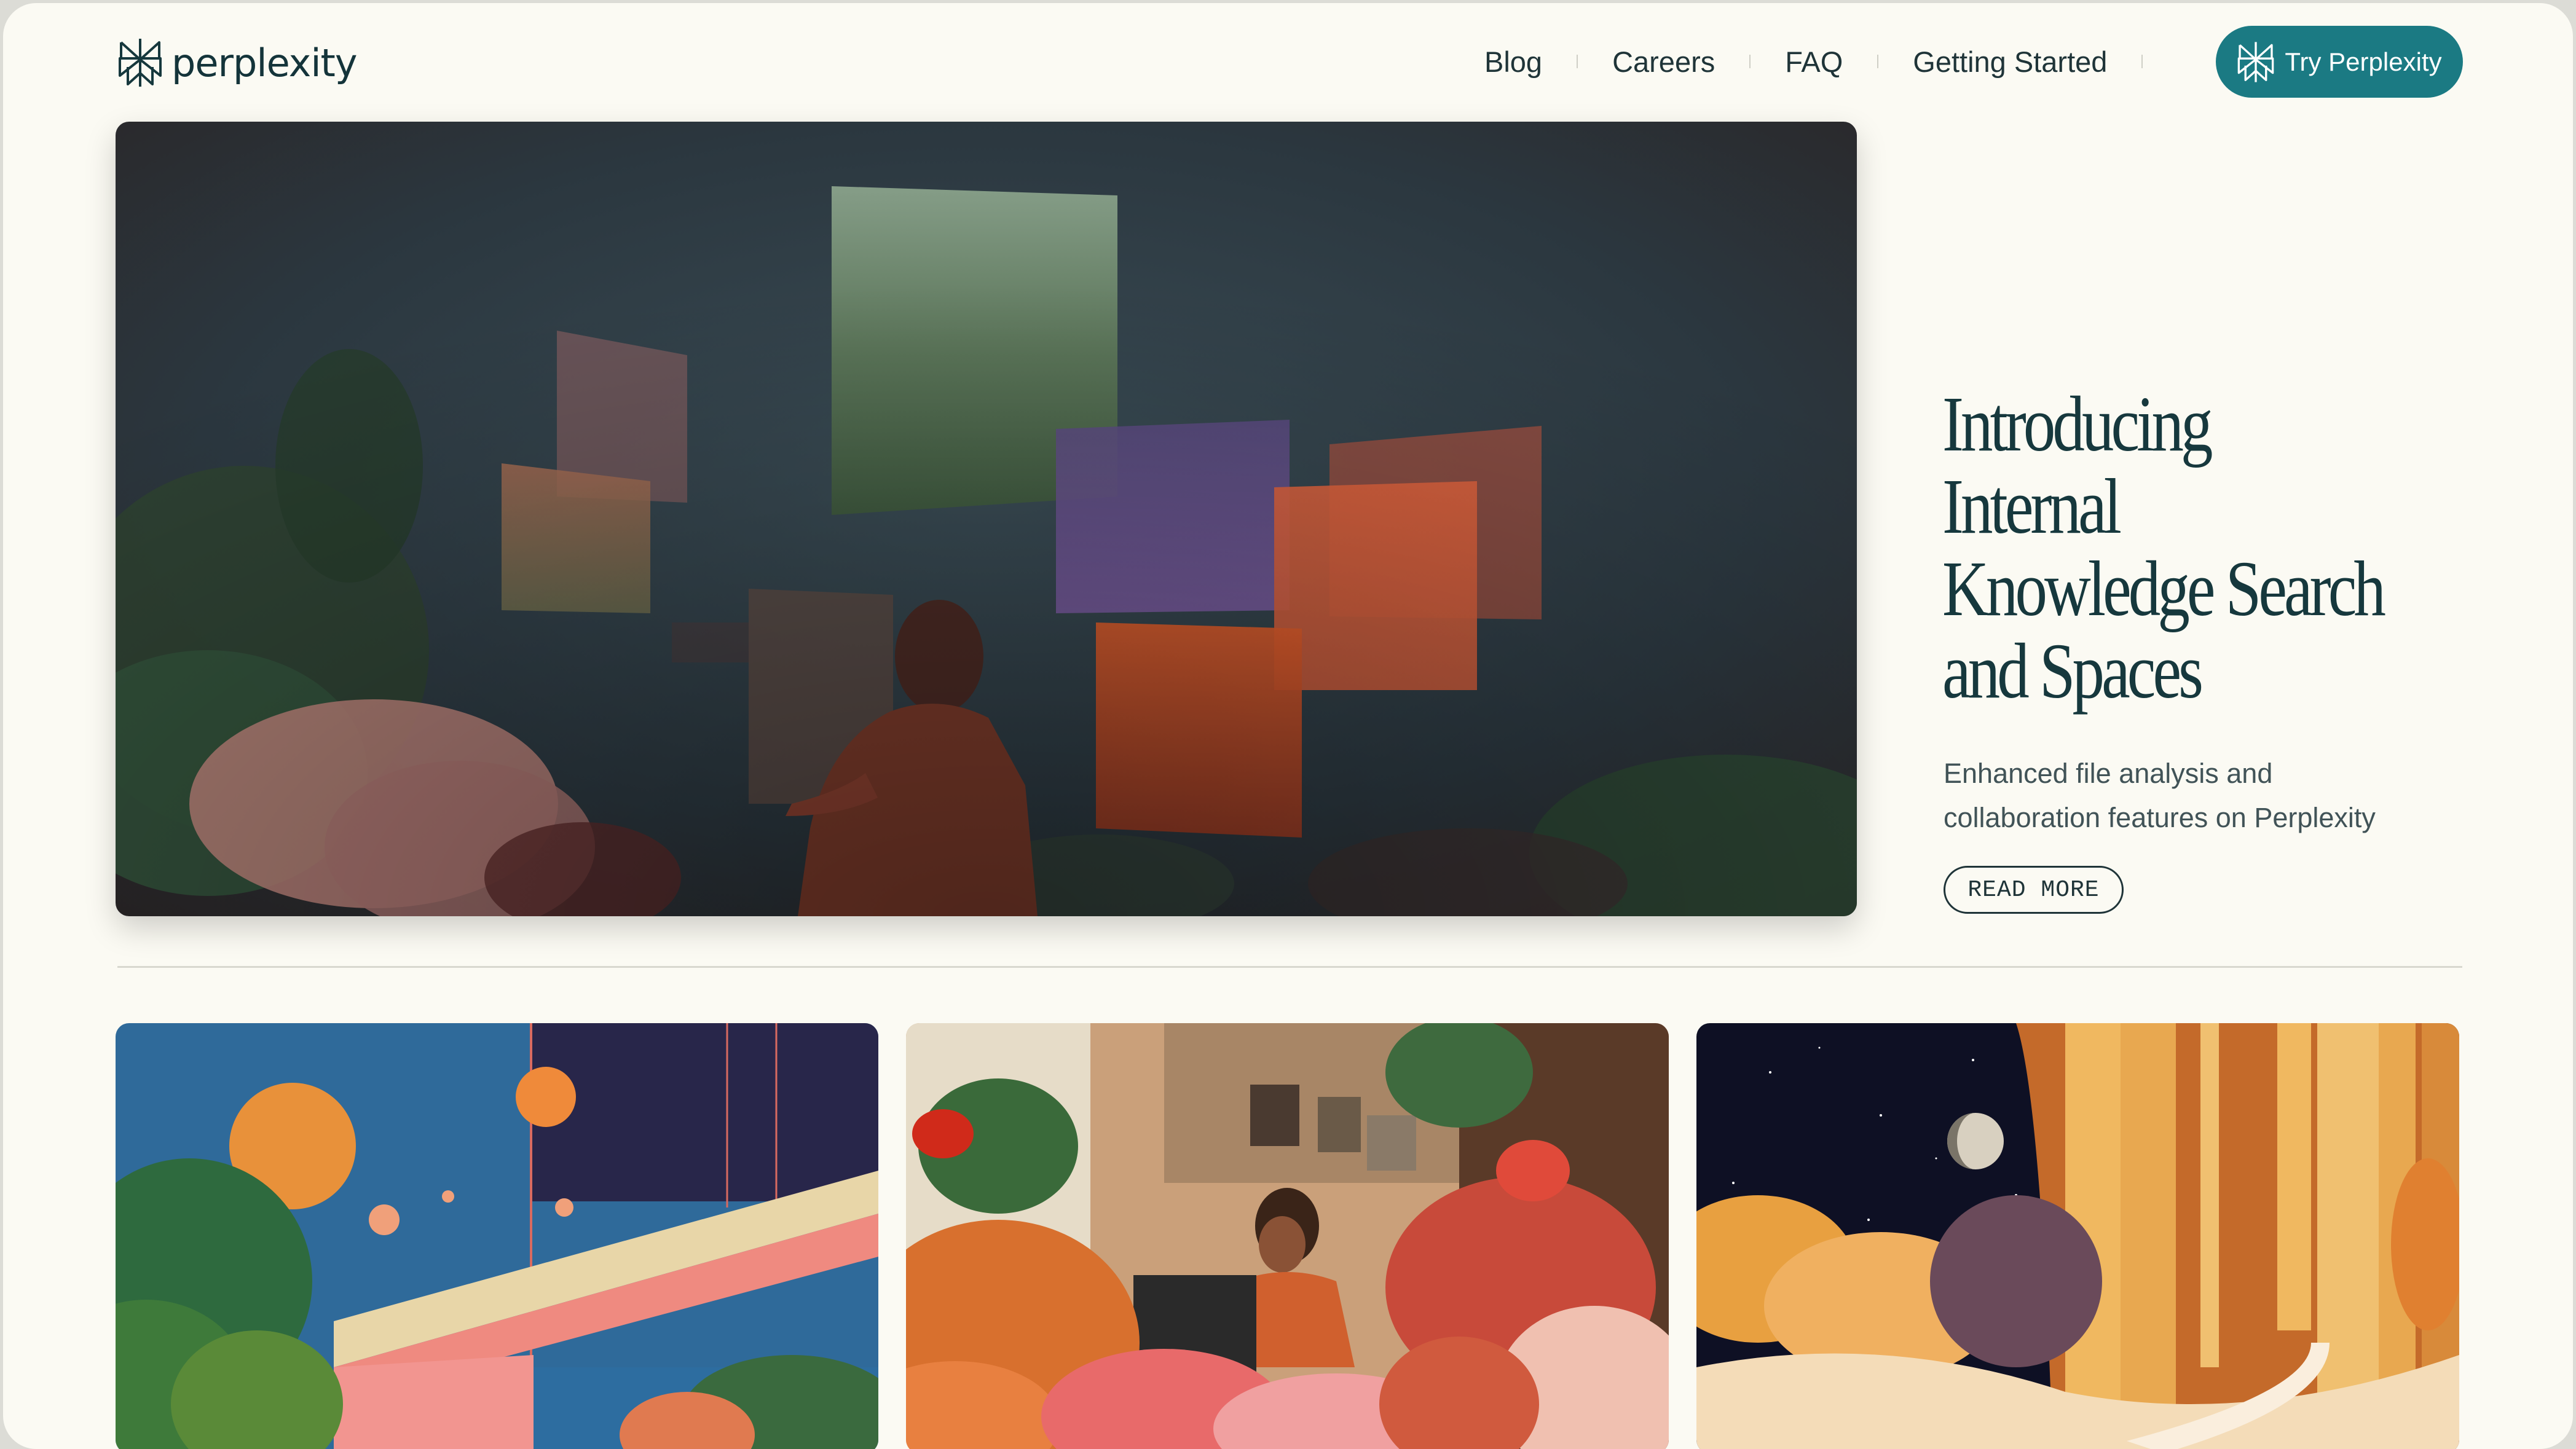  I want to click on nav-link-careers: Careers, so click(1664, 62).